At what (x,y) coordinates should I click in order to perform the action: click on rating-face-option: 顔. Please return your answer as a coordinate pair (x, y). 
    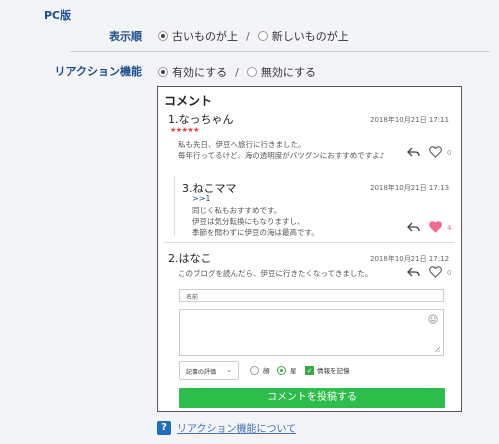
    Looking at the image, I should click on (260, 370).